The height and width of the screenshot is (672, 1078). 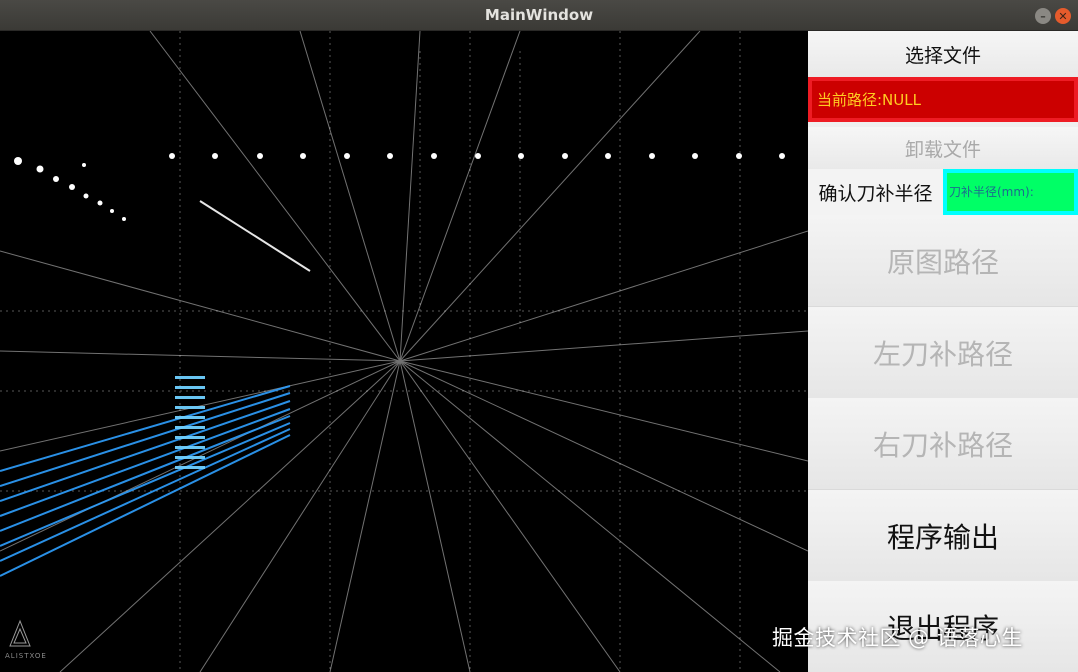 I want to click on radius-input, so click(x=1010, y=192).